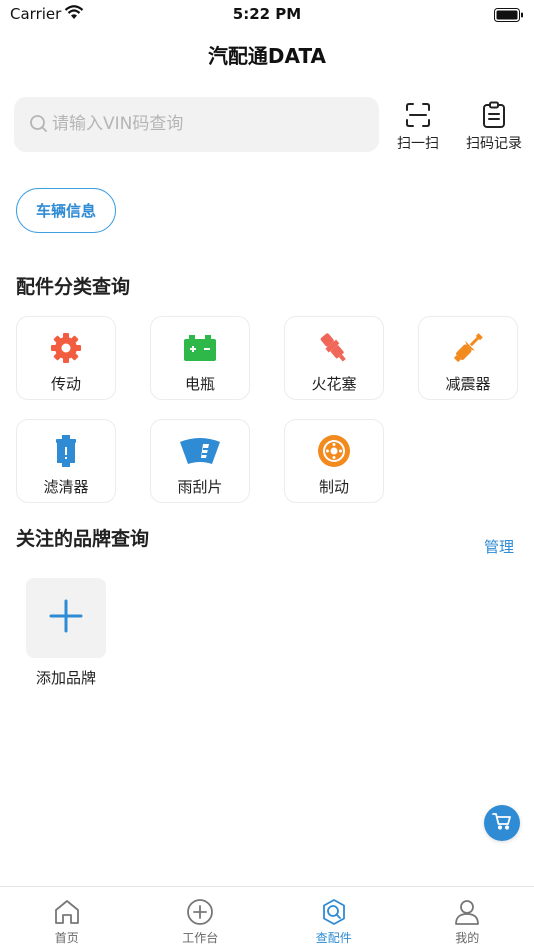  What do you see at coordinates (418, 144) in the screenshot?
I see `scan-label: 扫一扫` at bounding box center [418, 144].